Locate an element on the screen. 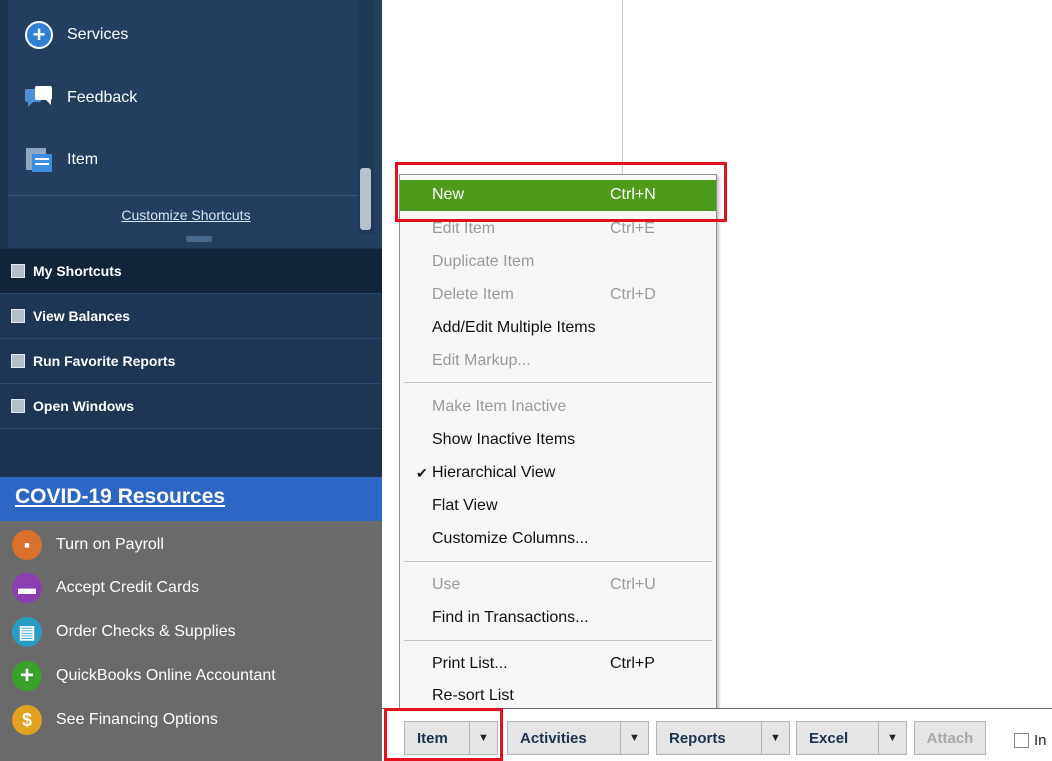  attach-button: Attach is located at coordinates (950, 738).